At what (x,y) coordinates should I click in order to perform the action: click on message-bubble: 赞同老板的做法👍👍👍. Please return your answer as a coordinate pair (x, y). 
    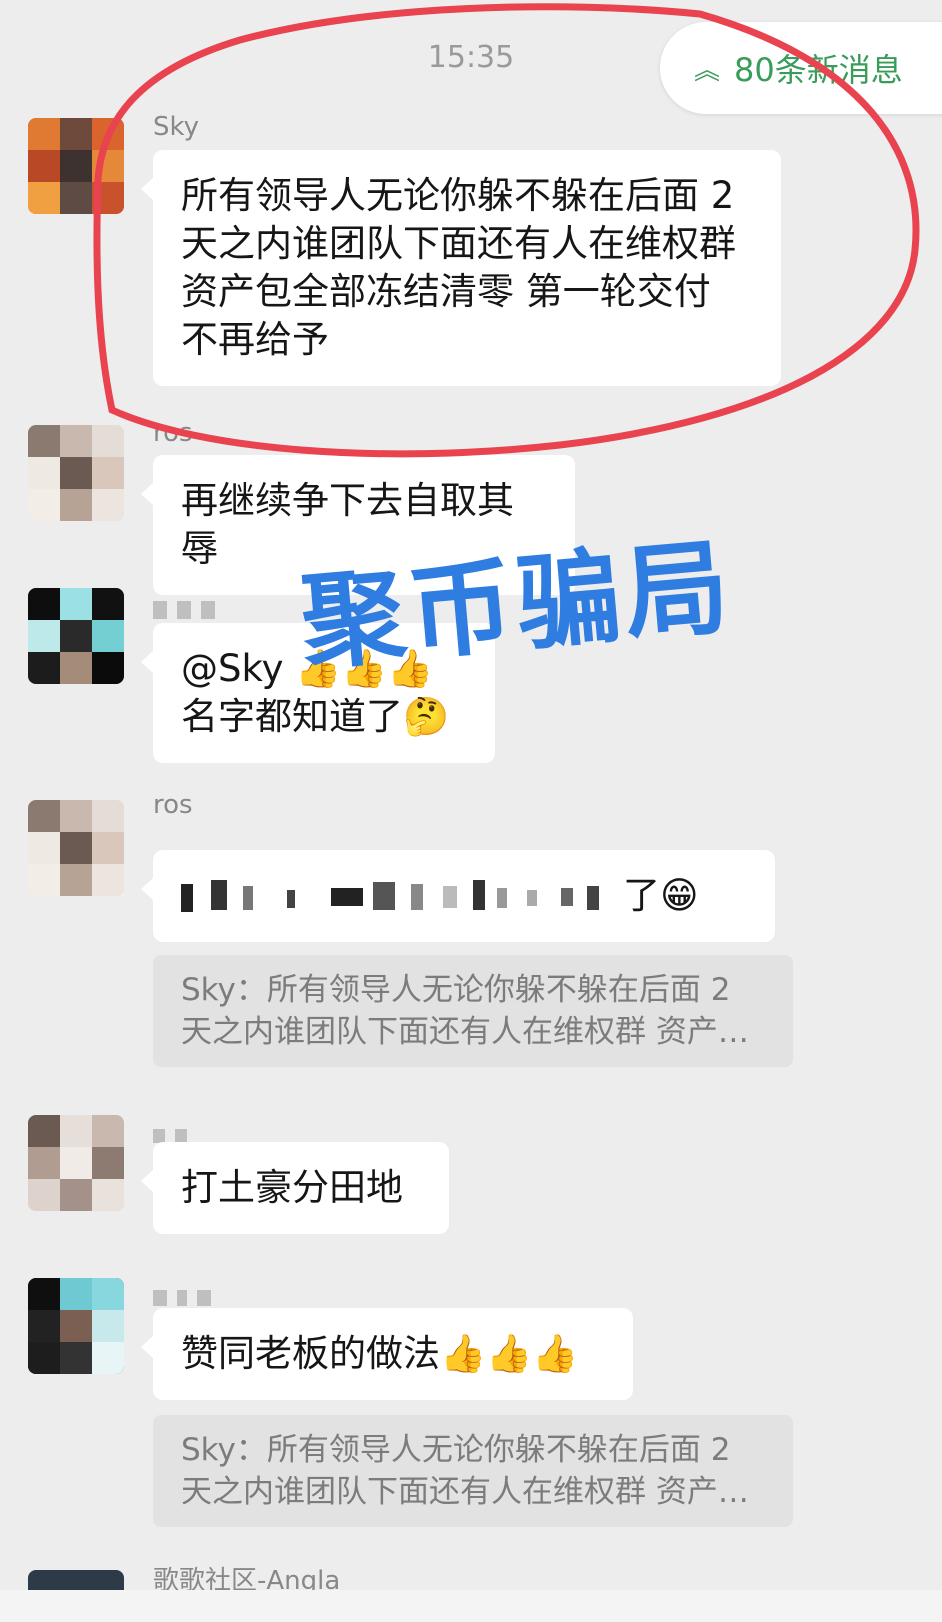
    Looking at the image, I should click on (387, 1354).